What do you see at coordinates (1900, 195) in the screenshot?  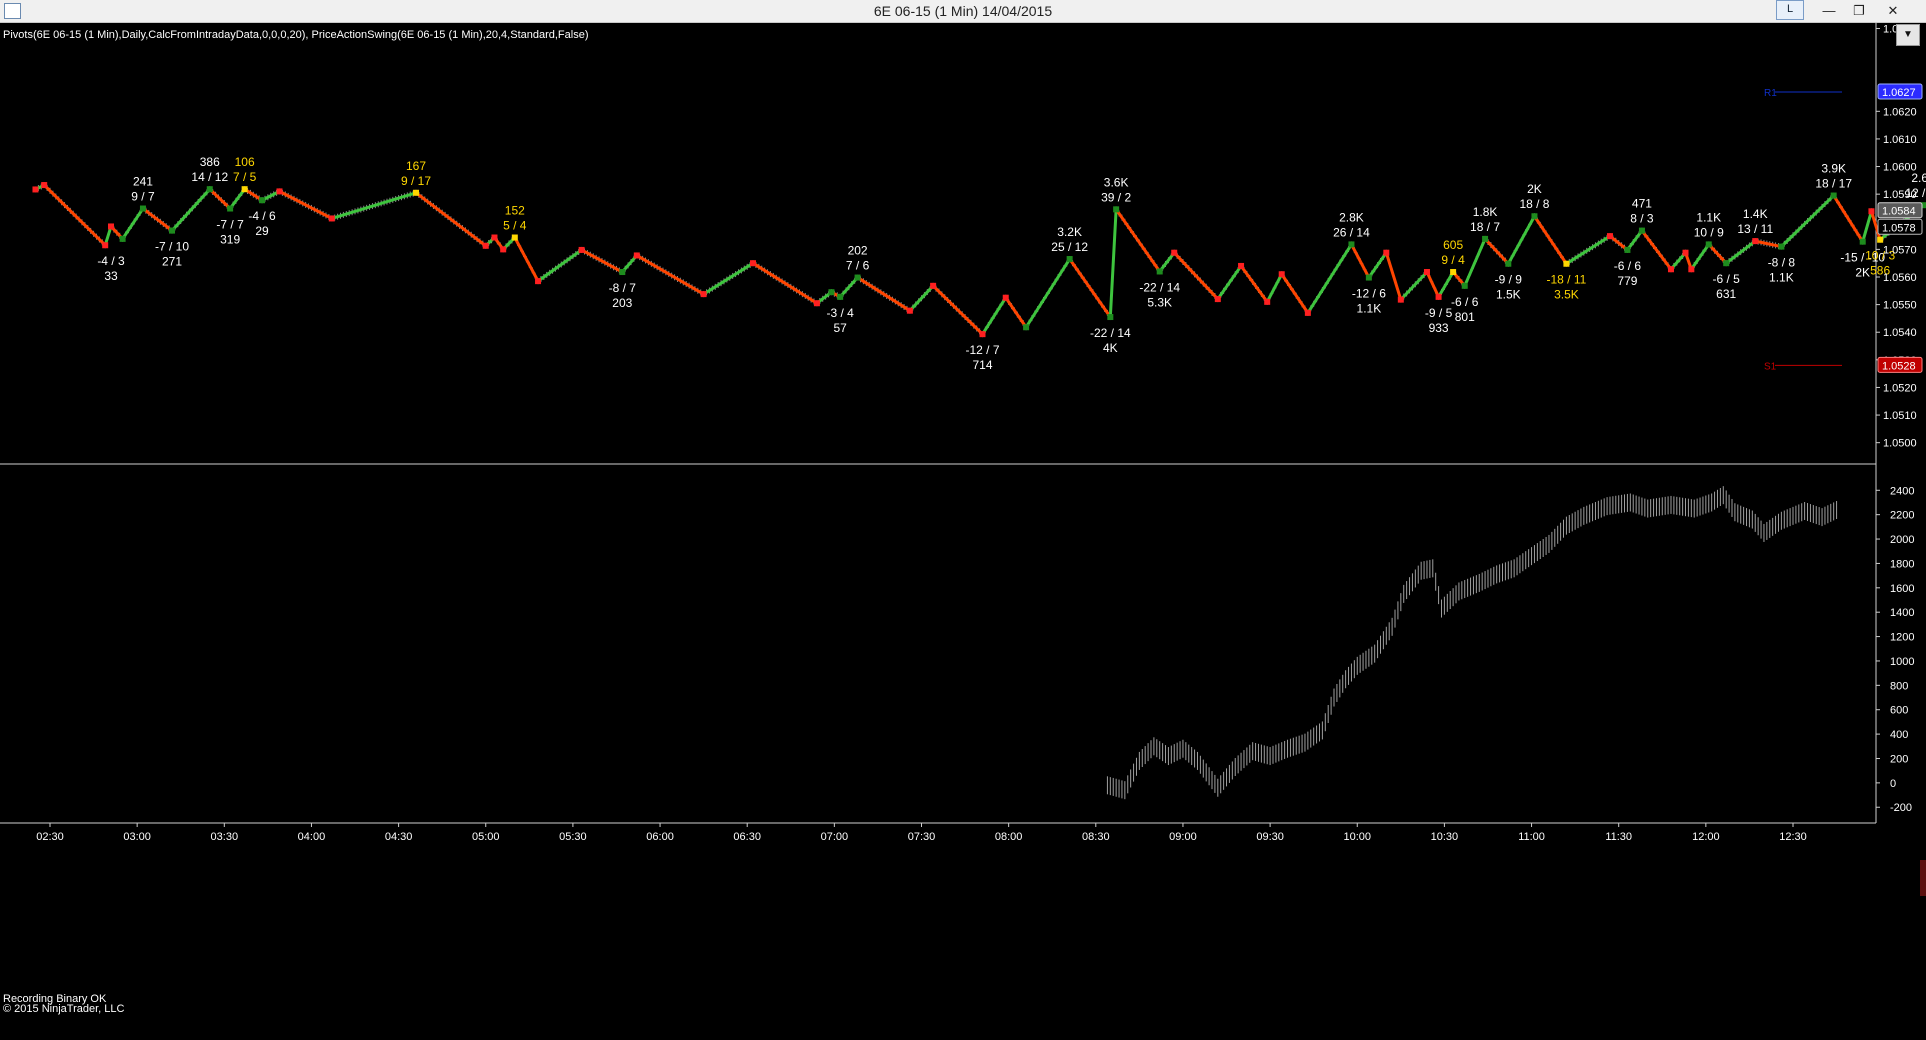 I see `y-tick-label: 1.0590` at bounding box center [1900, 195].